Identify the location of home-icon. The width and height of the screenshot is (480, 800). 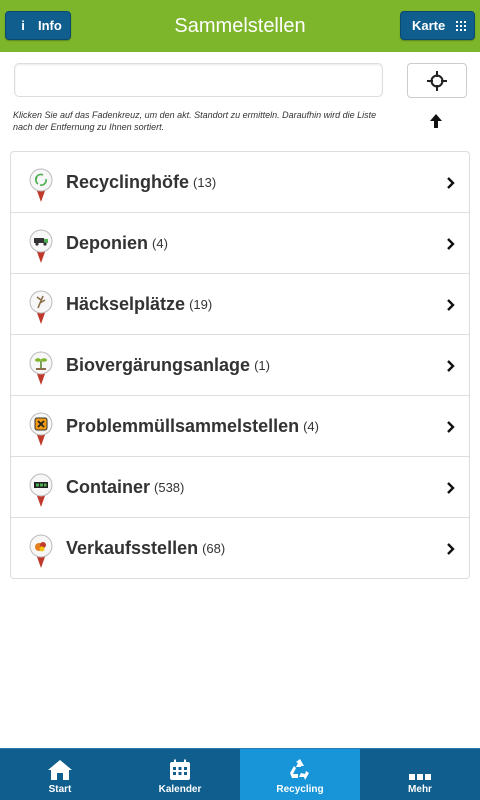
(60, 770).